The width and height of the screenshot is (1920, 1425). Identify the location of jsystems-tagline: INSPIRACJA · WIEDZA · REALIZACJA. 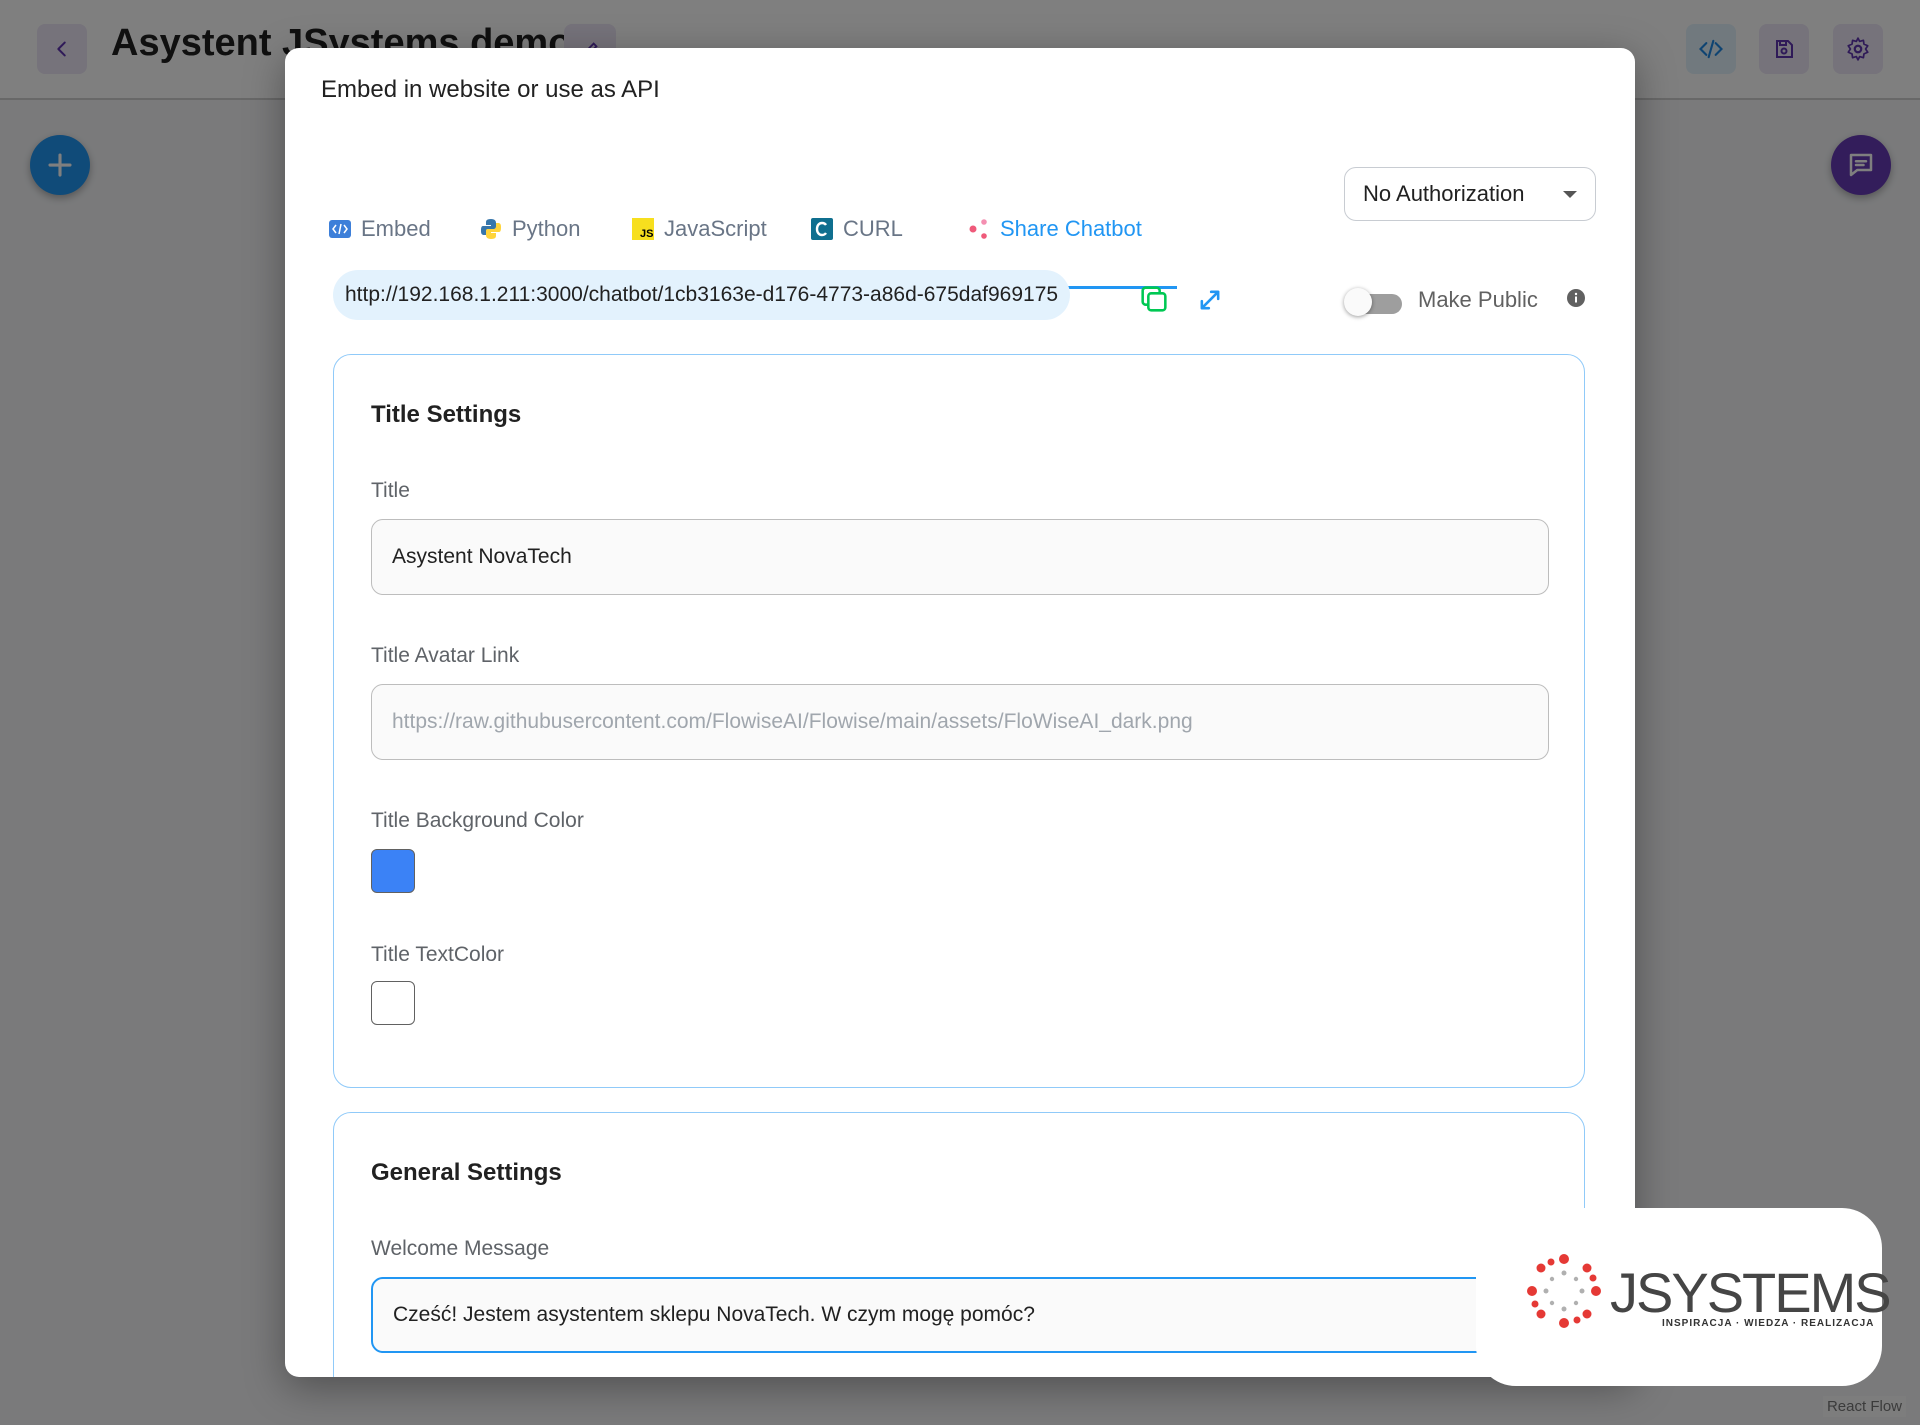
(1768, 1323).